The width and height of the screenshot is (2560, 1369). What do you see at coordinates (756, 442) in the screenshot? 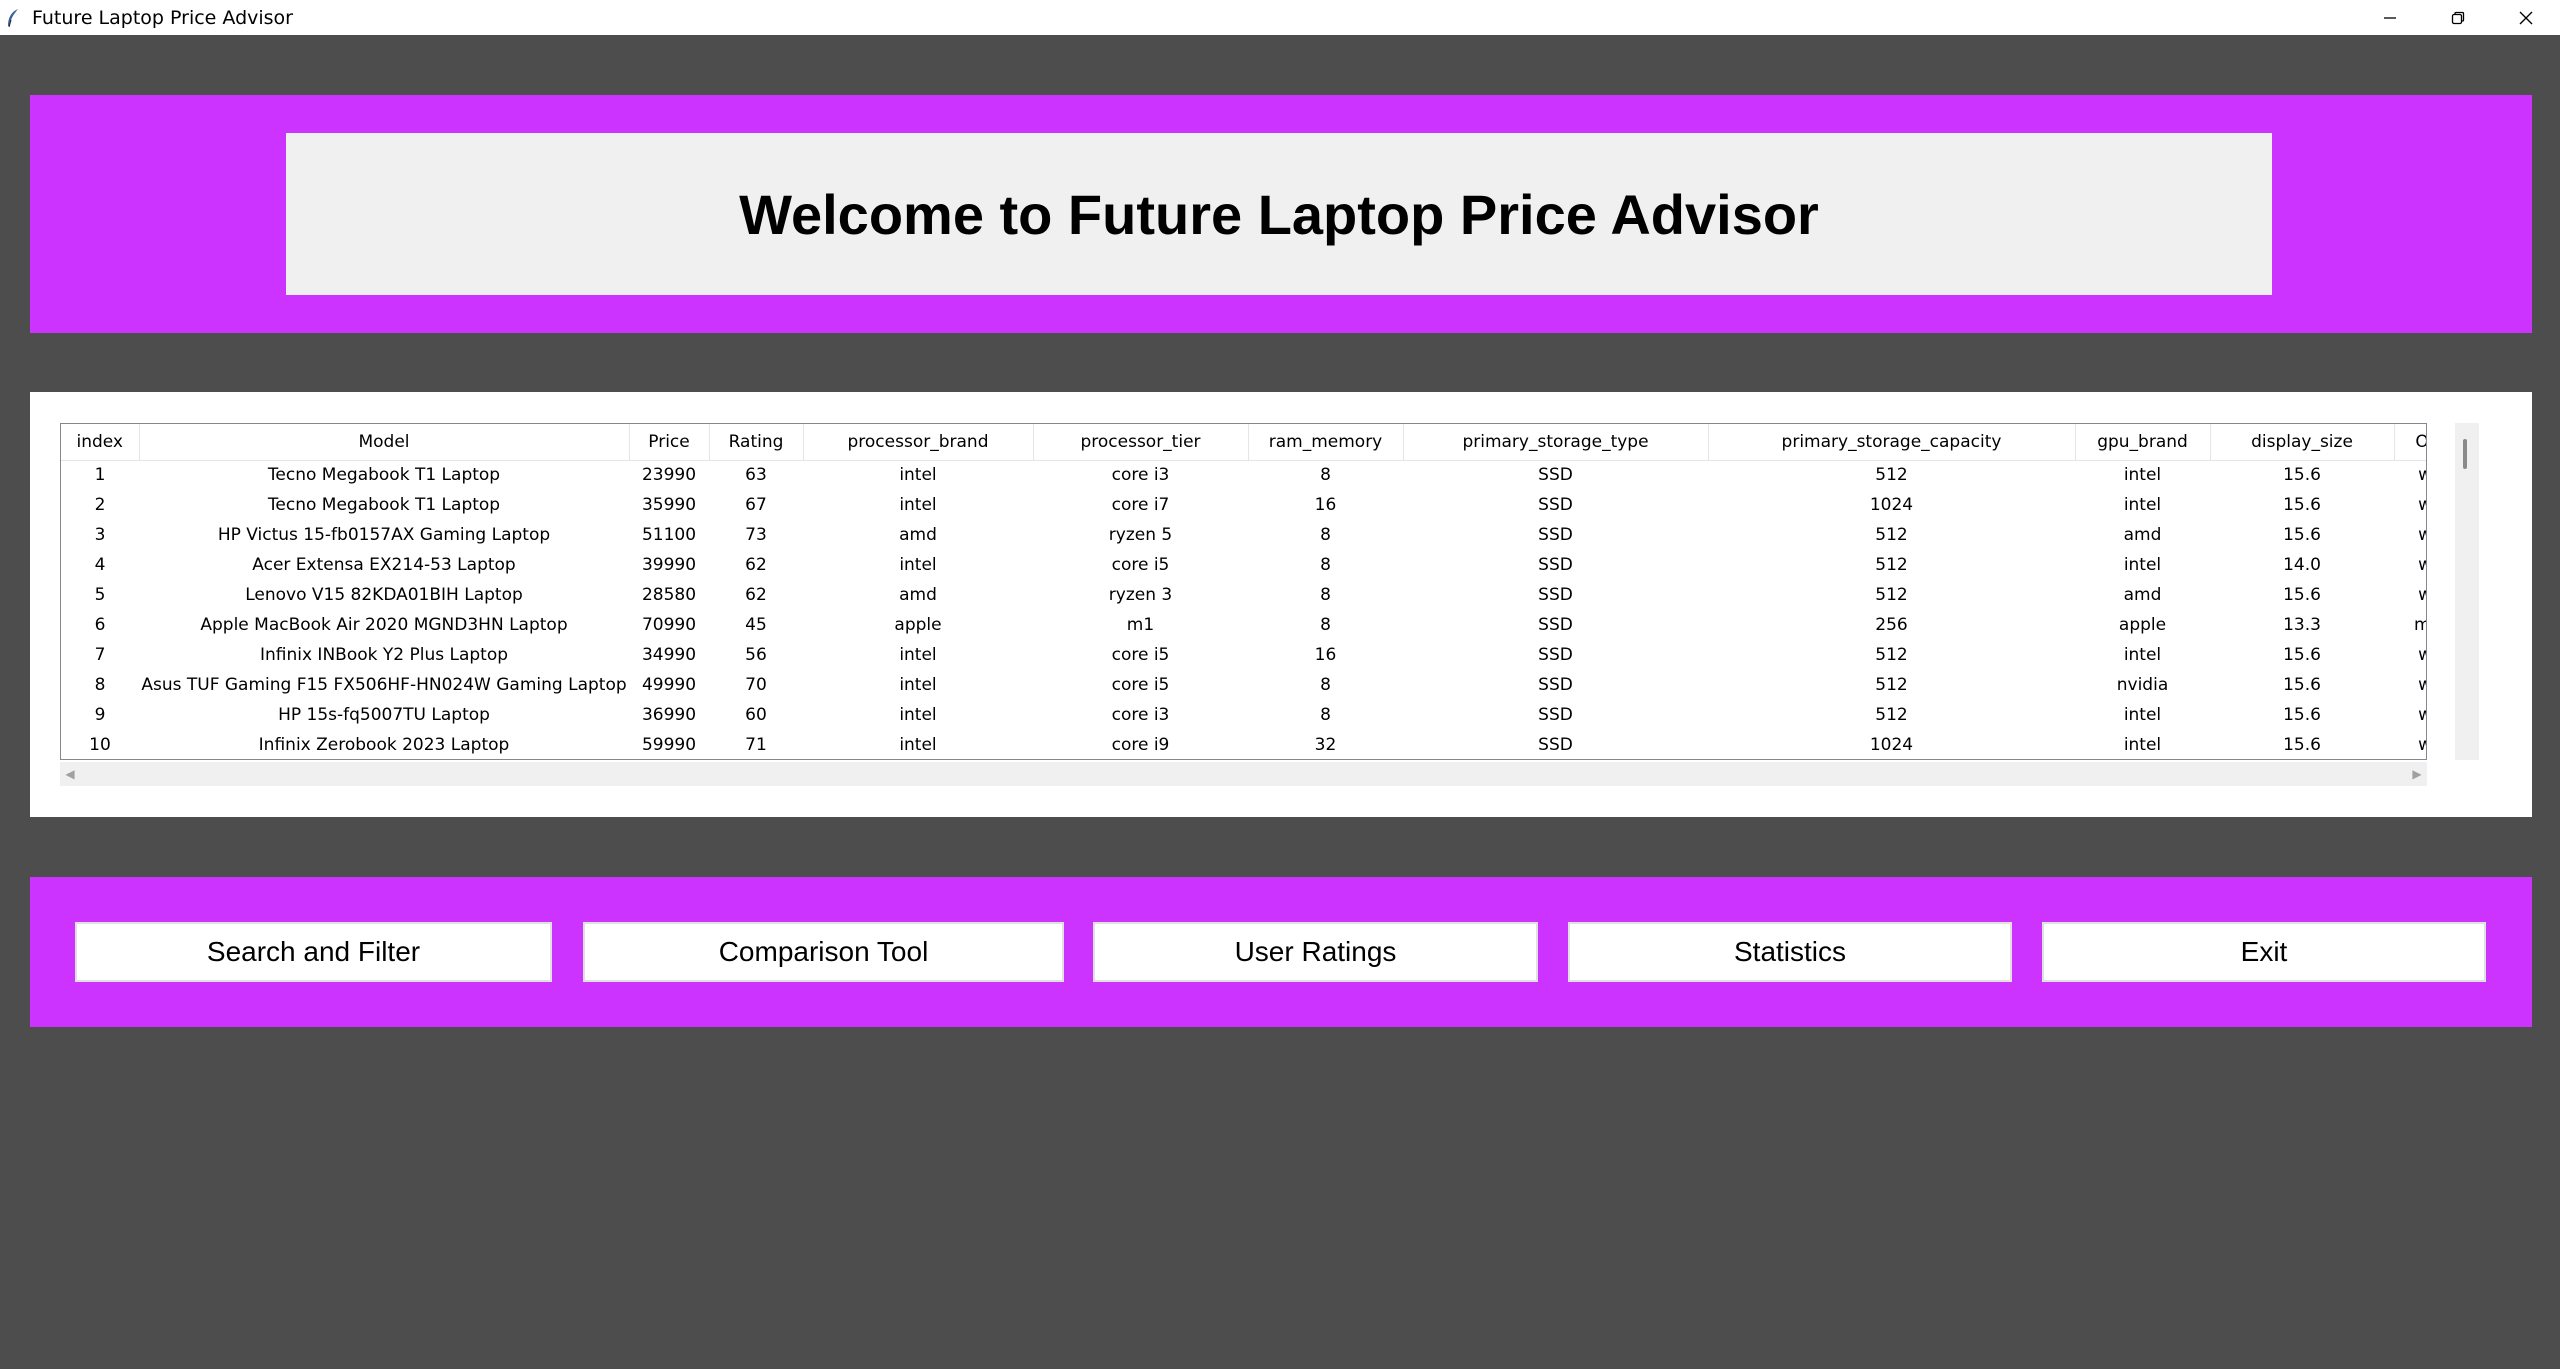
I see `column-header: Rating` at bounding box center [756, 442].